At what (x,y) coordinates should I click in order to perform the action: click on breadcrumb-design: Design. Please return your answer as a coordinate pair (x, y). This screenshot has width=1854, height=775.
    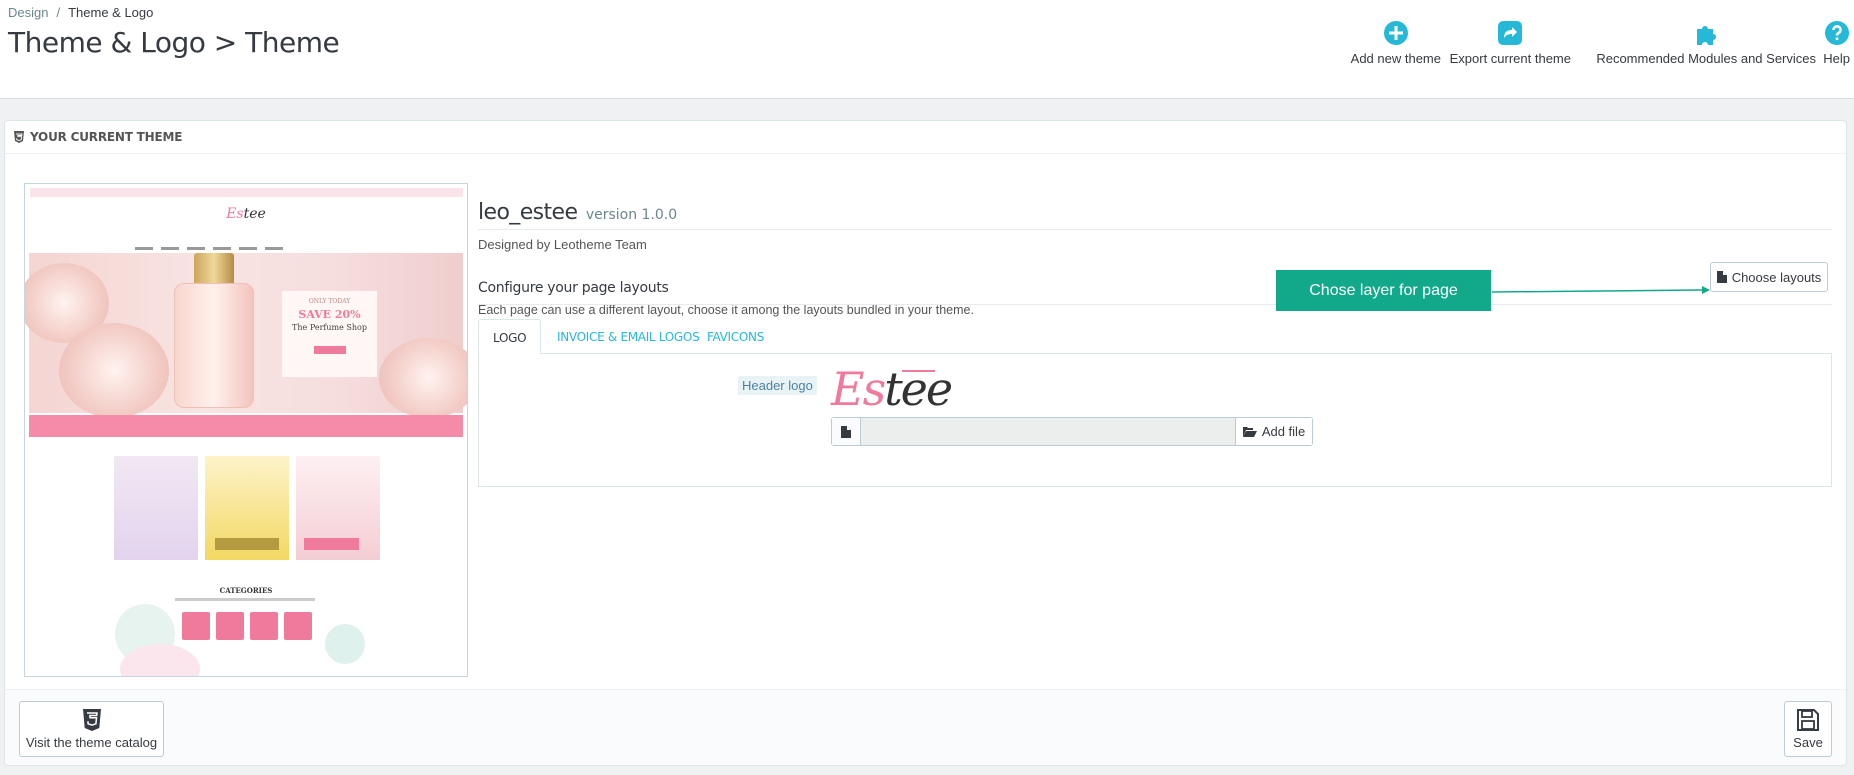
    Looking at the image, I should click on (28, 12).